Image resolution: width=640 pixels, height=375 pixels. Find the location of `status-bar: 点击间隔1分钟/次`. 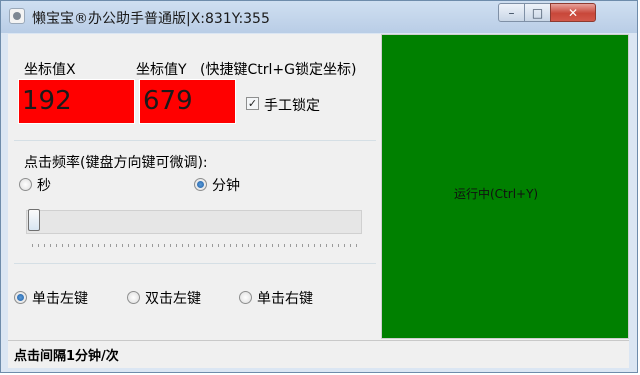

status-bar: 点击间隔1分钟/次 is located at coordinates (318, 354).